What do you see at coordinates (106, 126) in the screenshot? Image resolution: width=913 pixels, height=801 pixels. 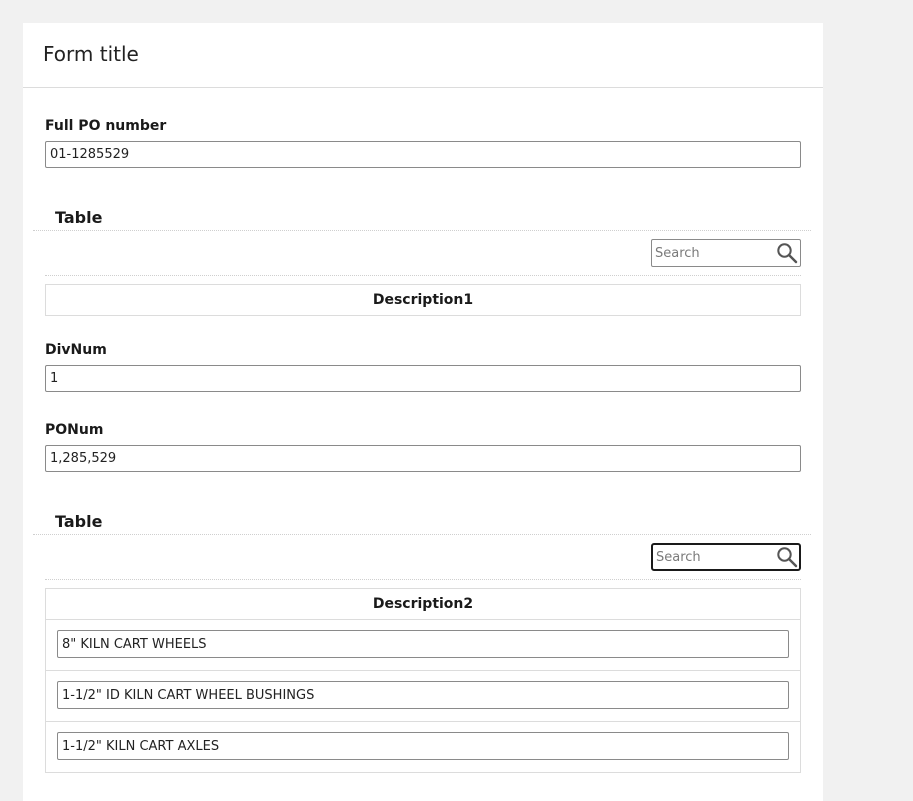 I see `full-po-number-label: Full PO number` at bounding box center [106, 126].